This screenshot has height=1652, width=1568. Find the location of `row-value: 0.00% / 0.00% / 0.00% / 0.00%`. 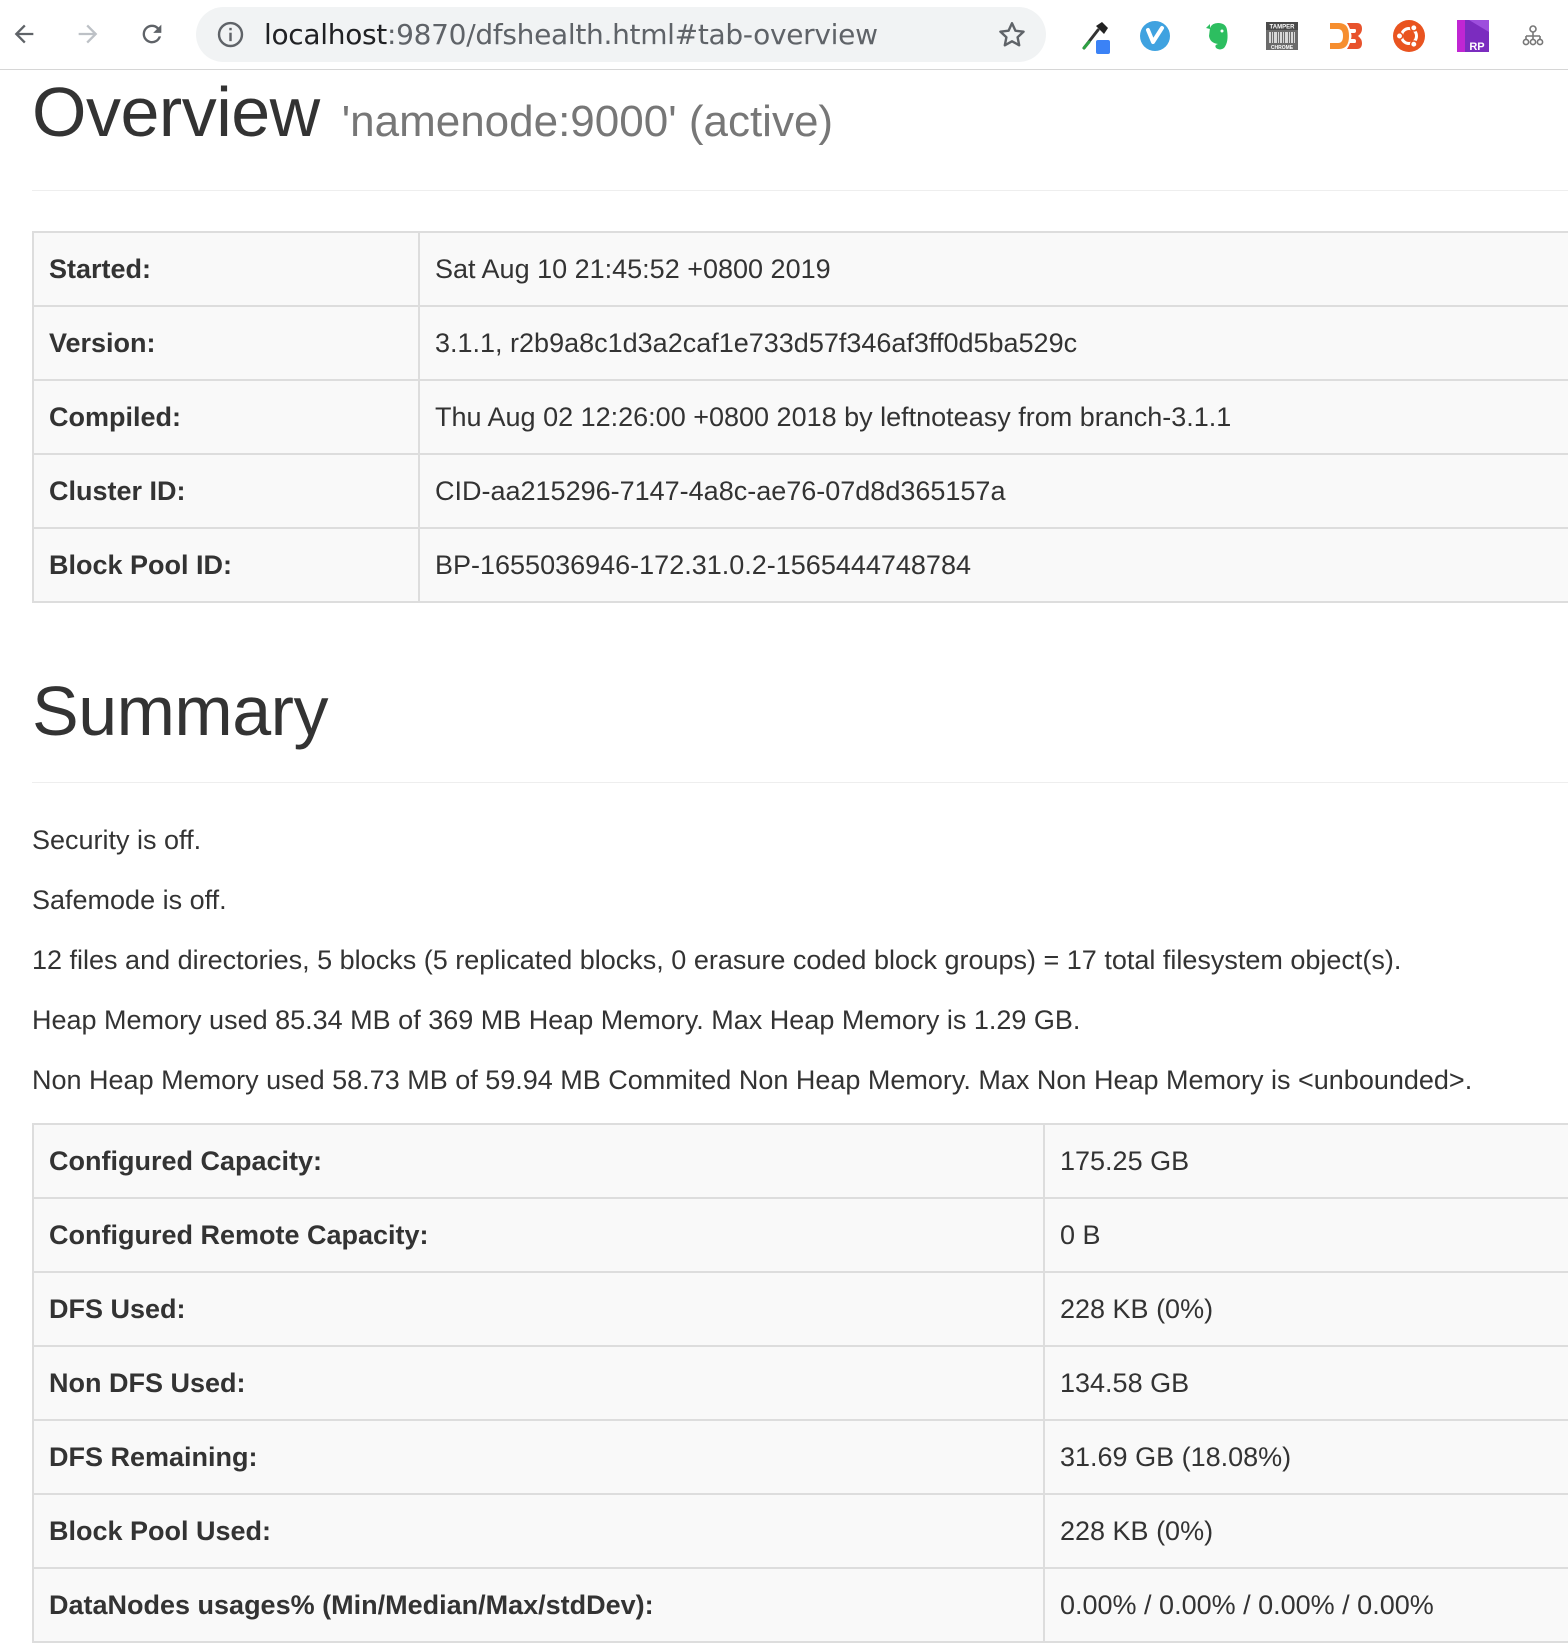

row-value: 0.00% / 0.00% / 0.00% / 0.00% is located at coordinates (1305, 1605).